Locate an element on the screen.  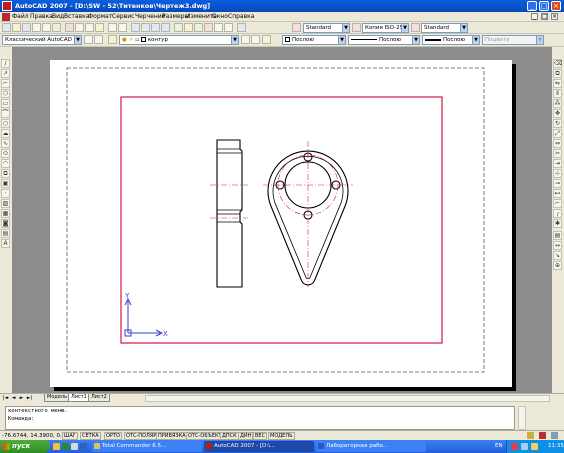
copy-icon is located at coordinates (79, 27).